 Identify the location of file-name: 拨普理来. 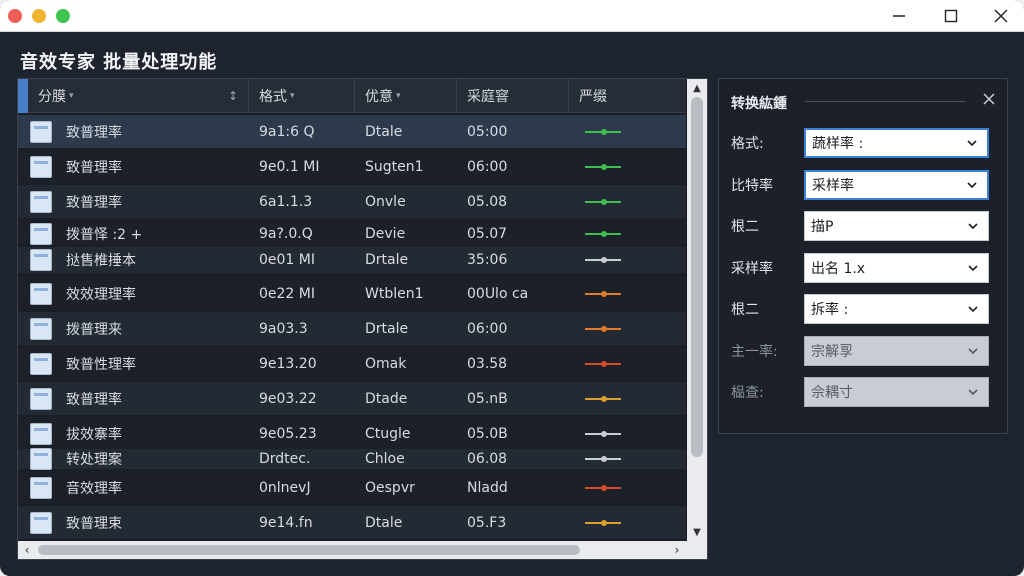
(94, 329).